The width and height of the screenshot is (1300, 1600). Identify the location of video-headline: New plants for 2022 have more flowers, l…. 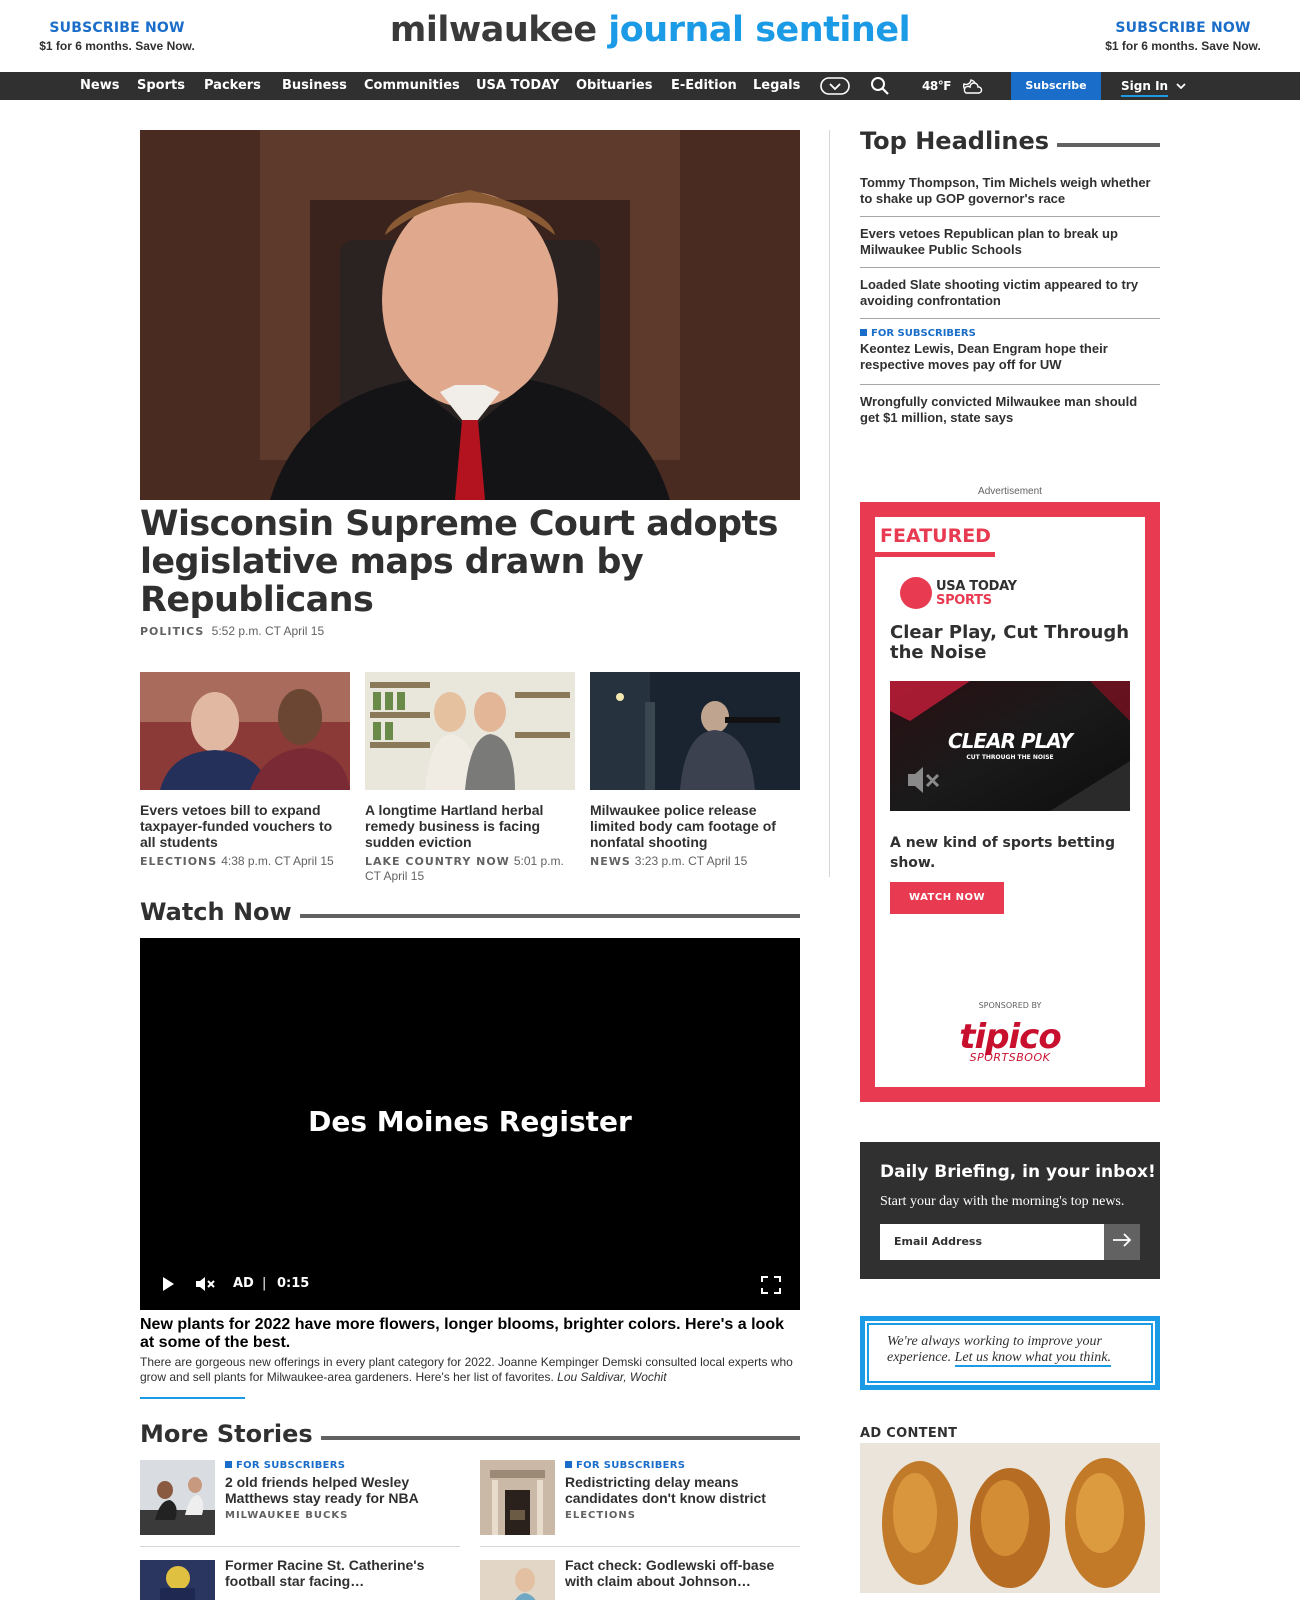
(470, 1334).